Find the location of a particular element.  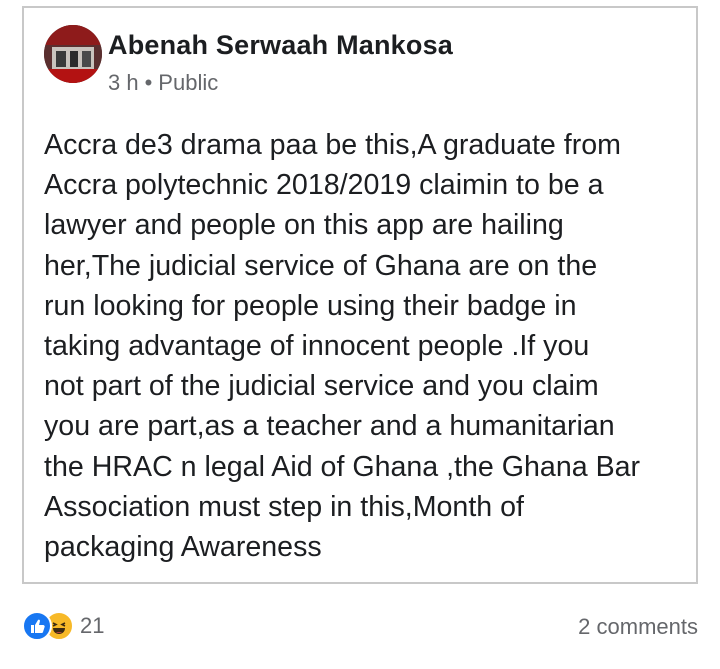

post-meta: 3 h • Public is located at coordinates (163, 83).